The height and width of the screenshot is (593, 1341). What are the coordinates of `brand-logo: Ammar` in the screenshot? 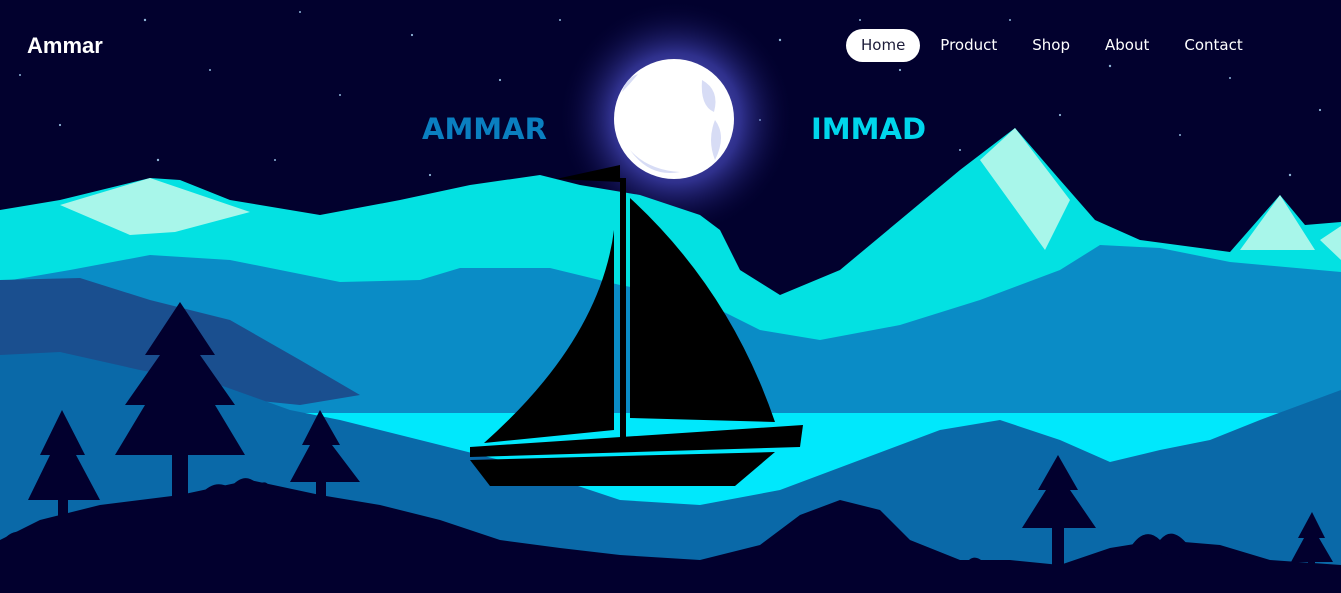 It's located at (65, 46).